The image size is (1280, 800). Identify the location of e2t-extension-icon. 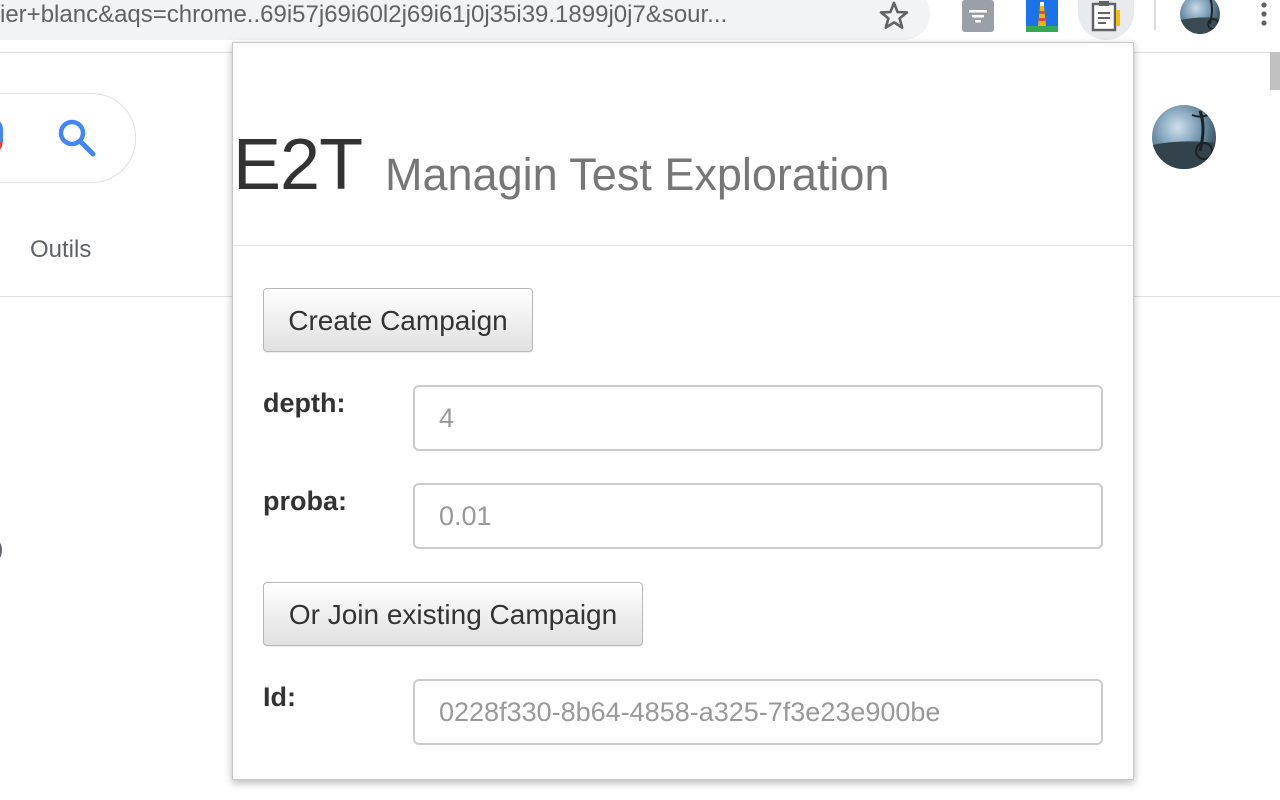
(1106, 16).